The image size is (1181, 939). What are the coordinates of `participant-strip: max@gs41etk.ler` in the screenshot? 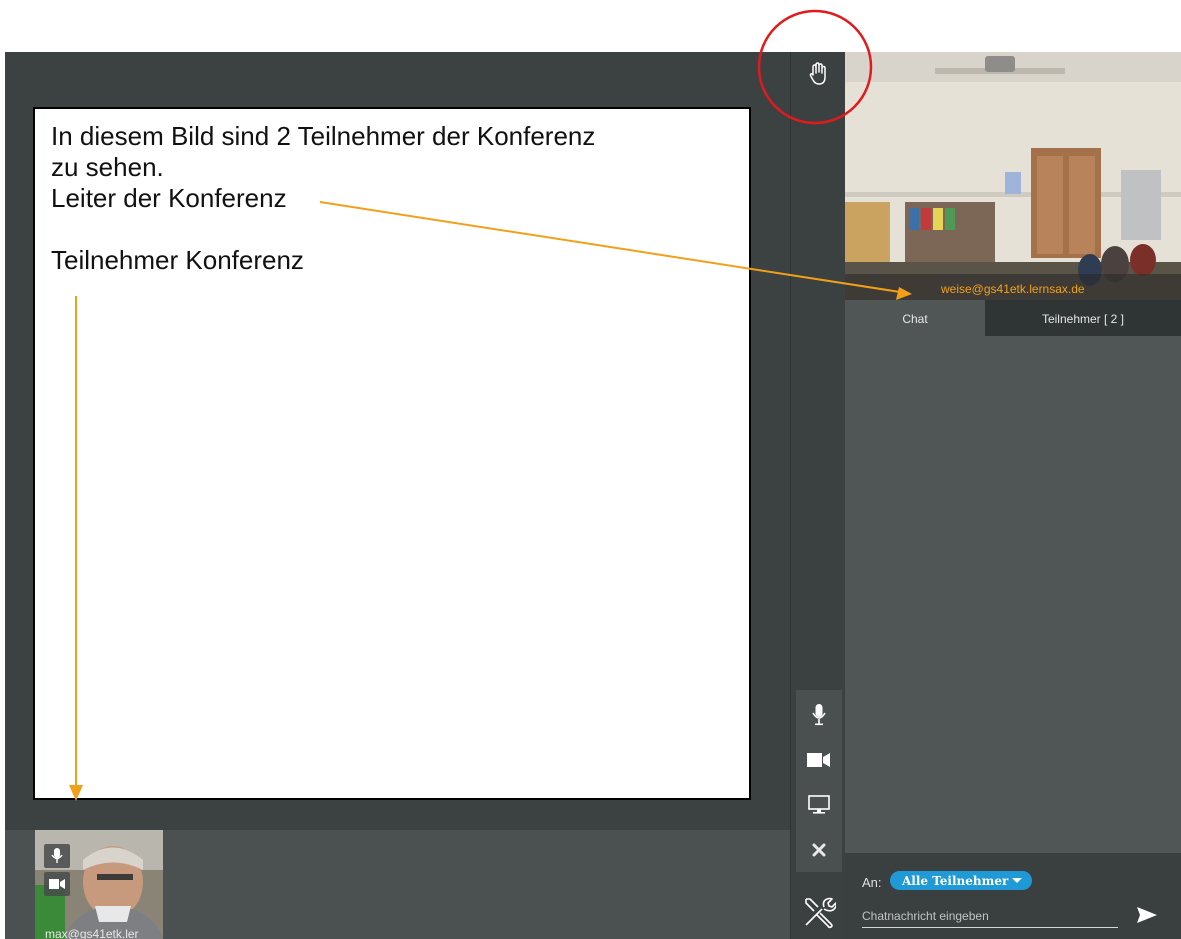 It's located at (397, 884).